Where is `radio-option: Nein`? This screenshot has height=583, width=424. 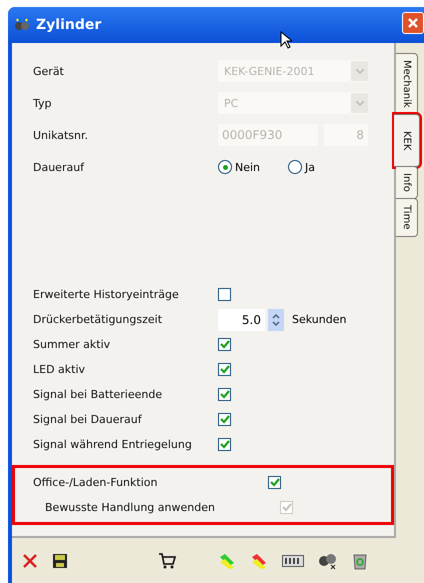
radio-option: Nein is located at coordinates (239, 167).